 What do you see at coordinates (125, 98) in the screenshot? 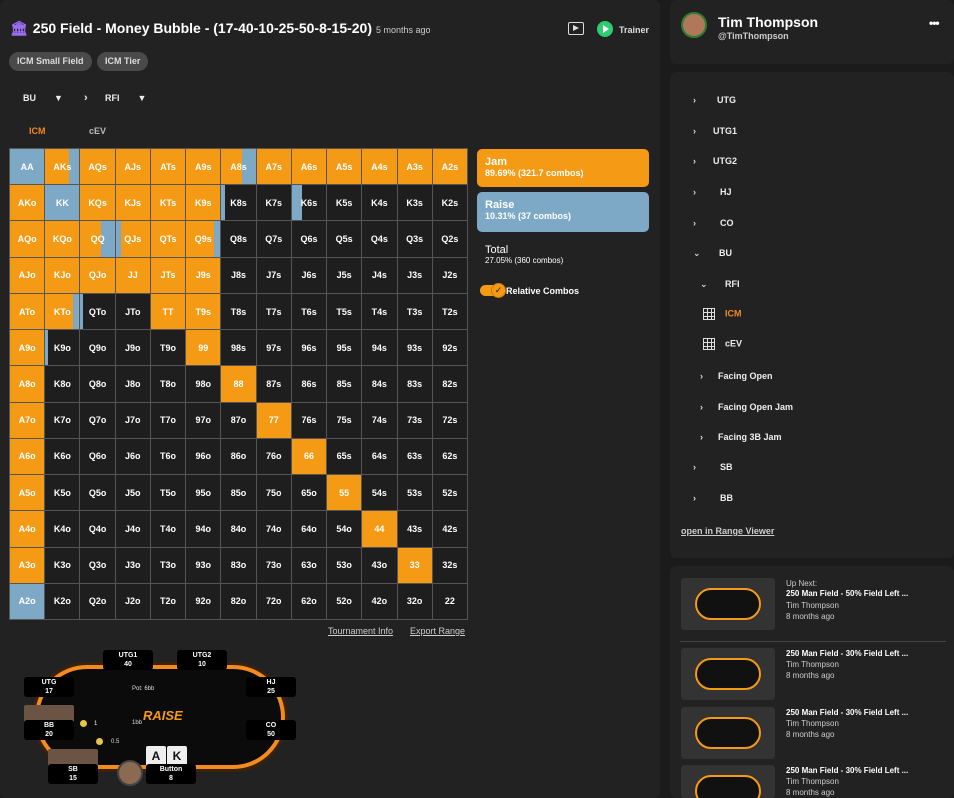
I see `action-select: RFI ▼` at bounding box center [125, 98].